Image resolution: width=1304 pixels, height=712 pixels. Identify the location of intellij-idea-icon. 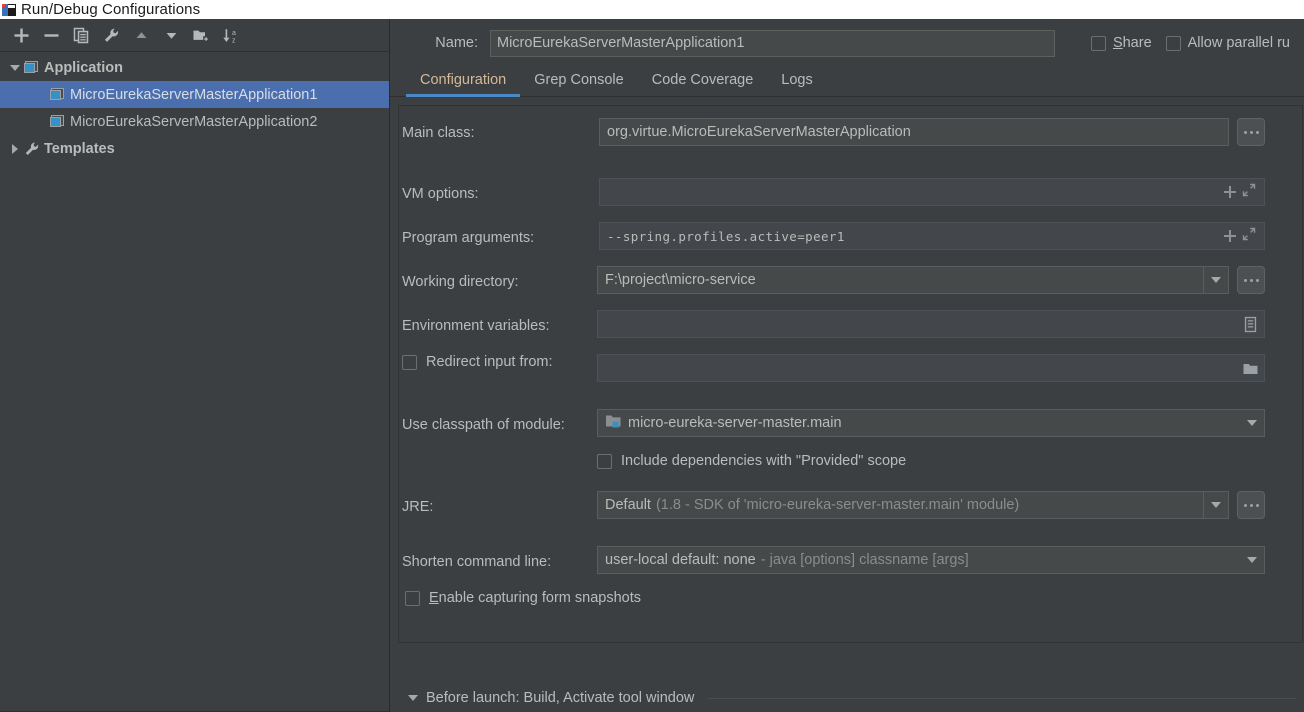
(9, 10).